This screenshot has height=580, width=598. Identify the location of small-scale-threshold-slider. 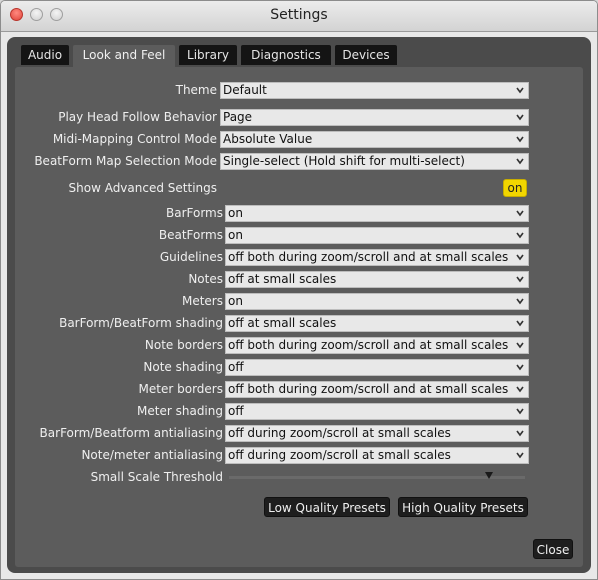
(377, 477).